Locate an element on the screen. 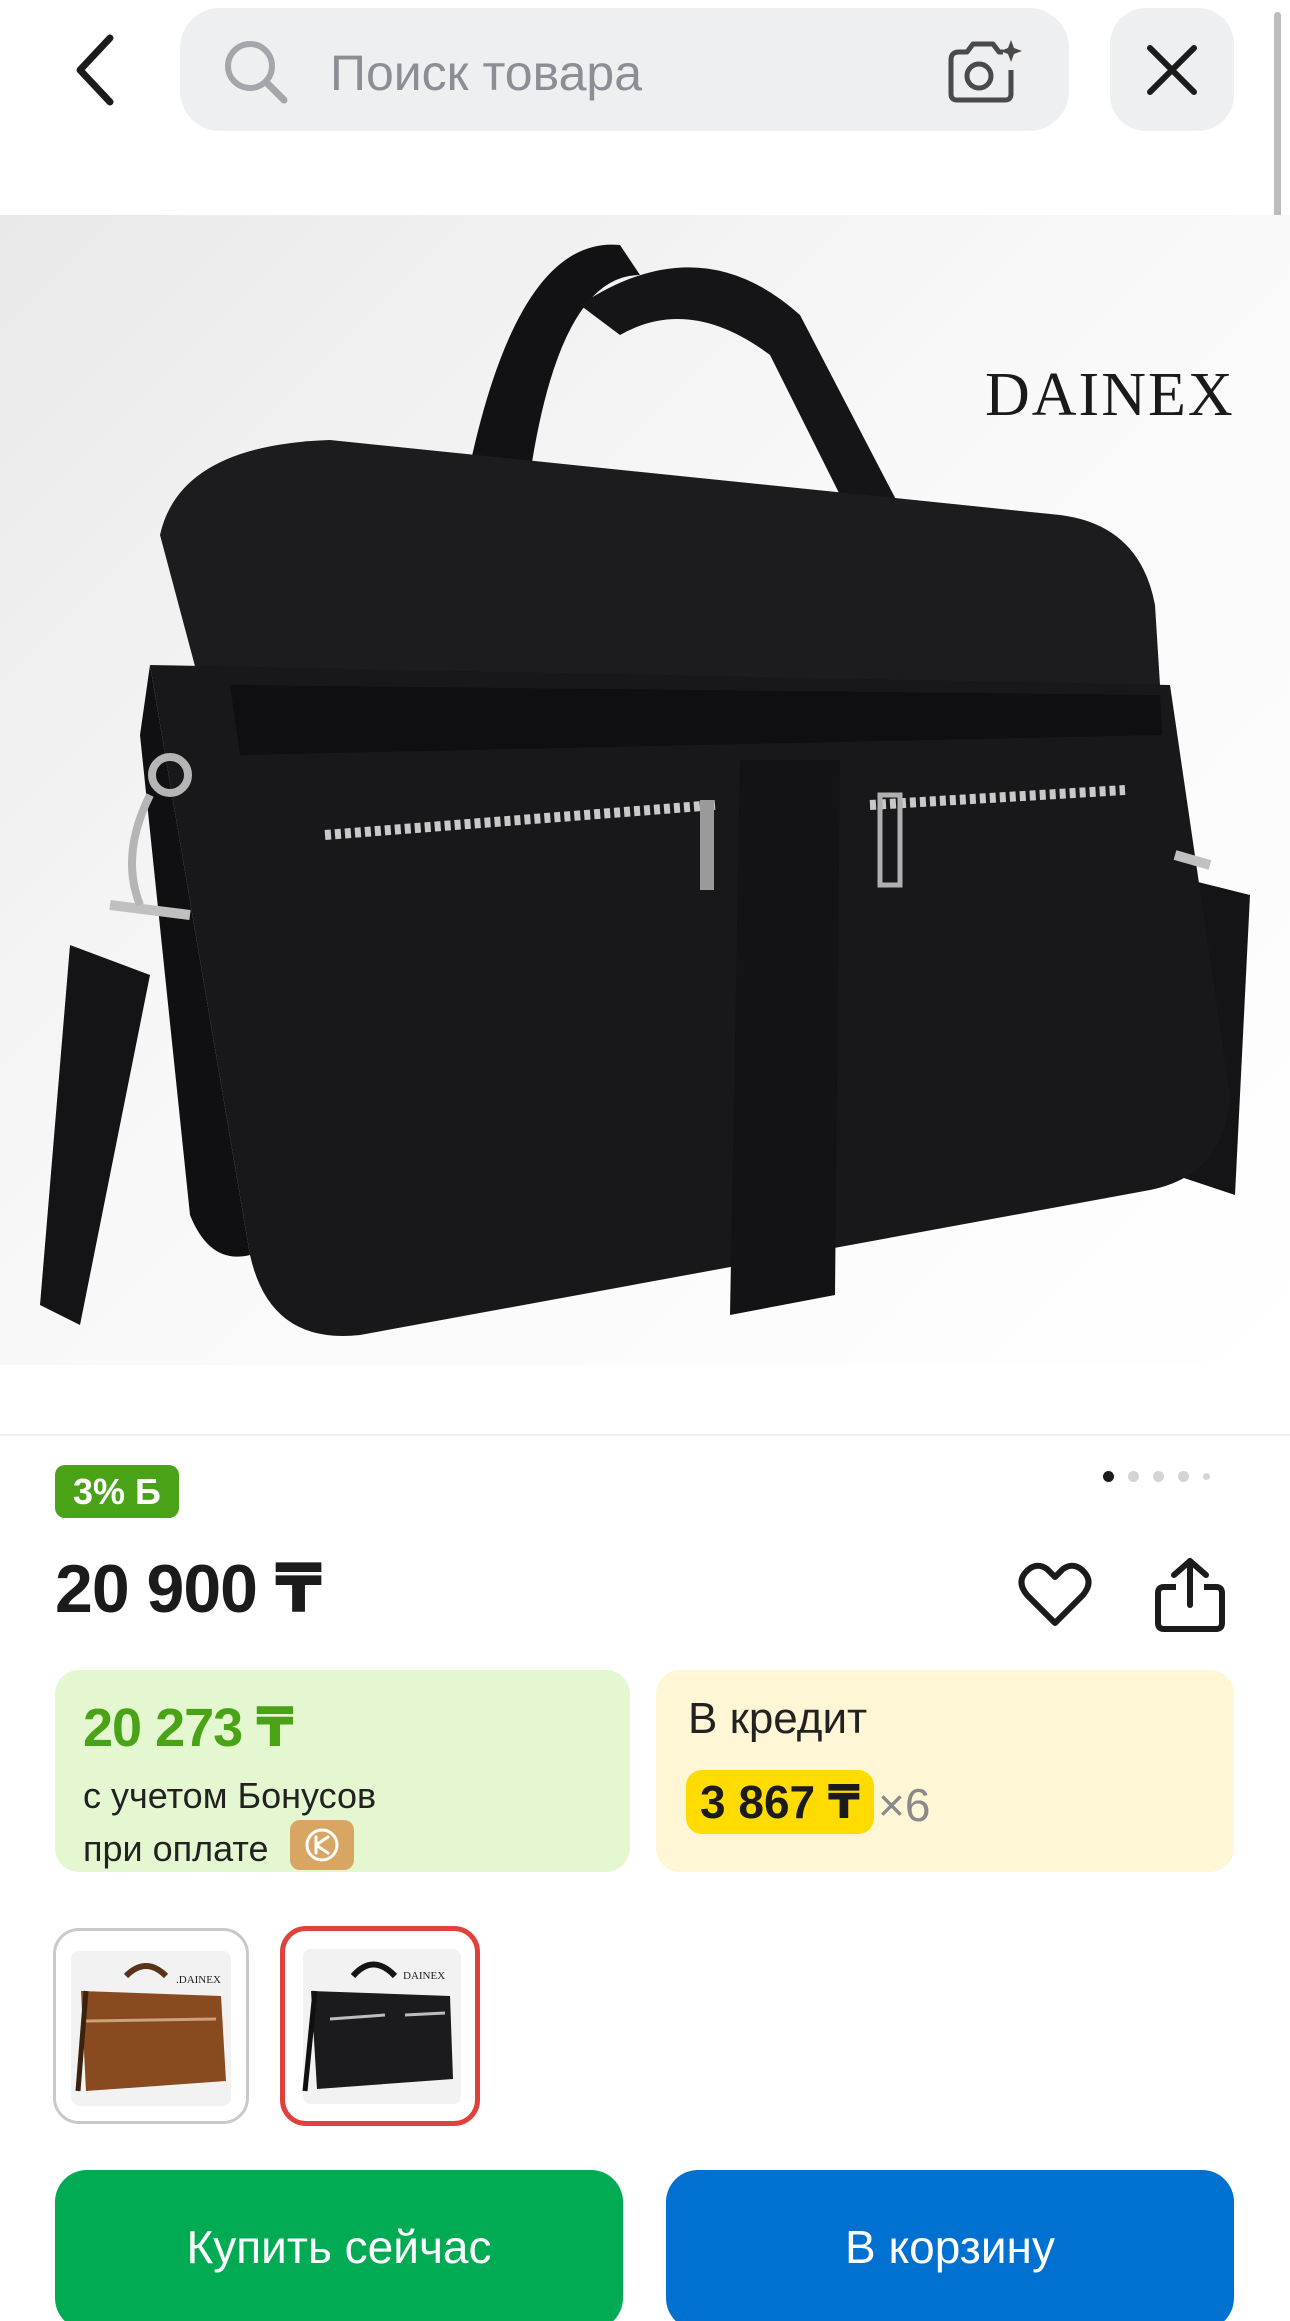 The height and width of the screenshot is (2321, 1290). product-price: 20 900 ₸ is located at coordinates (188, 1589).